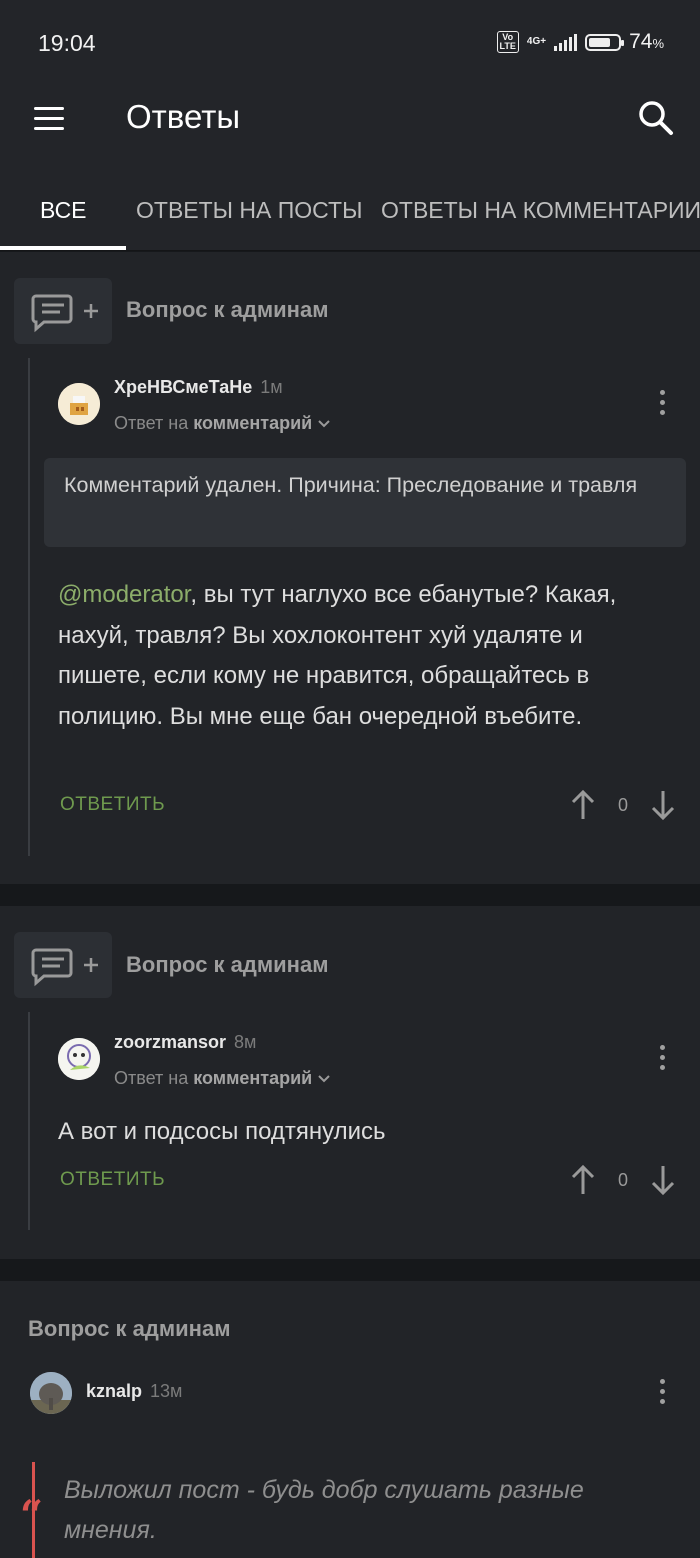 This screenshot has height=1558, width=700. I want to click on tab-comment-replies: ОТВЕТЫ НА КОММЕНТАРИИ, so click(540, 210).